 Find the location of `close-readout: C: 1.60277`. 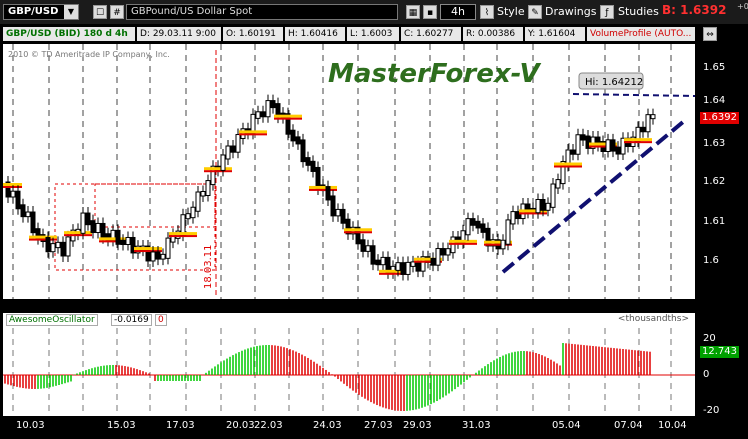

close-readout: C: 1.60277 is located at coordinates (431, 34).